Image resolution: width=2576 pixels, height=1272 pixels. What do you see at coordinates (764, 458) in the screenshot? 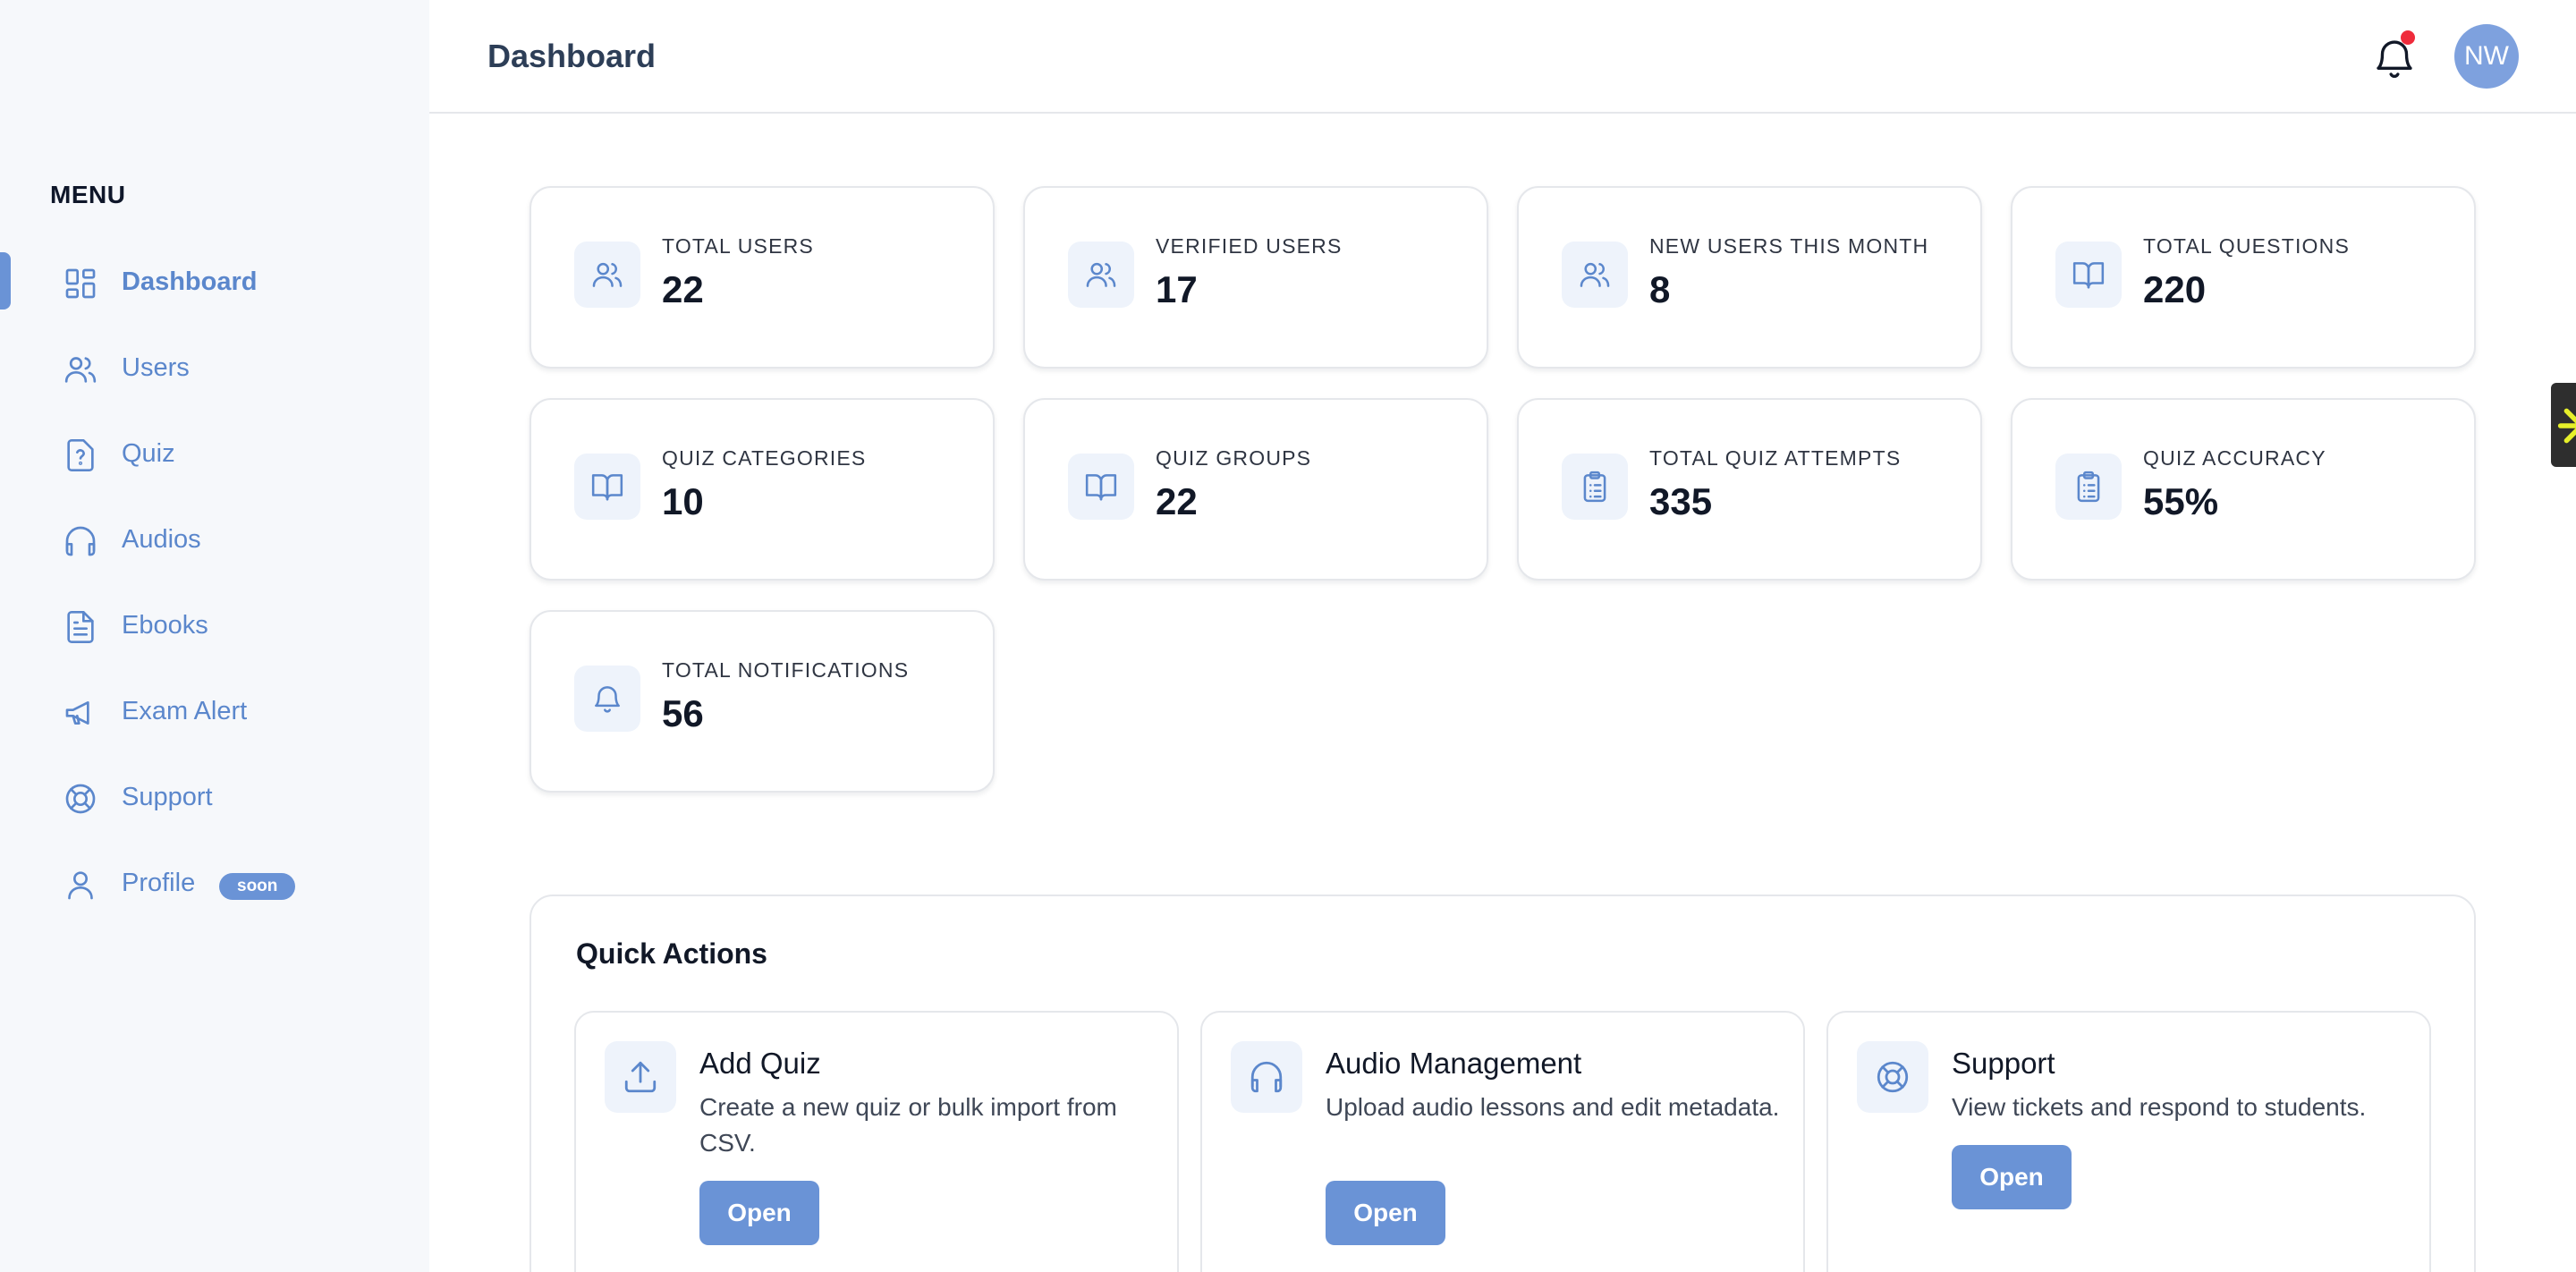
I see `stat-label: QUIZ CATEGORIES` at bounding box center [764, 458].